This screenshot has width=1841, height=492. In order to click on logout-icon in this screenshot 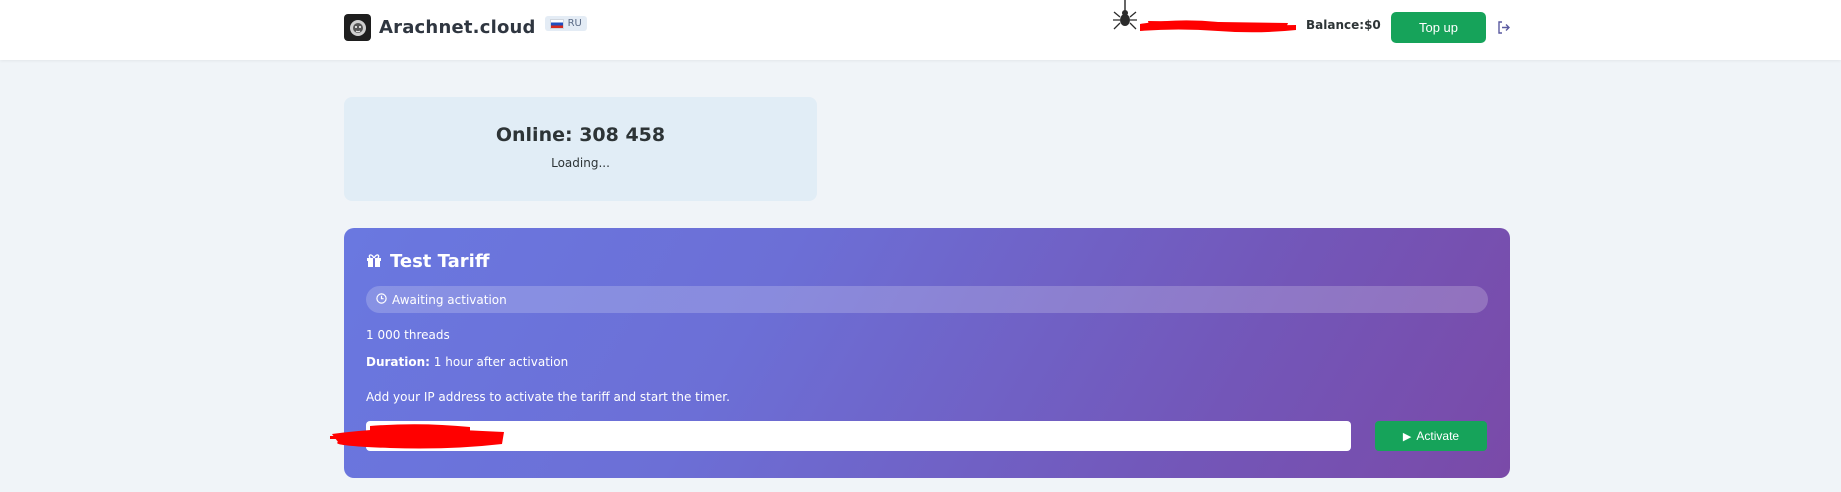, I will do `click(1503, 28)`.